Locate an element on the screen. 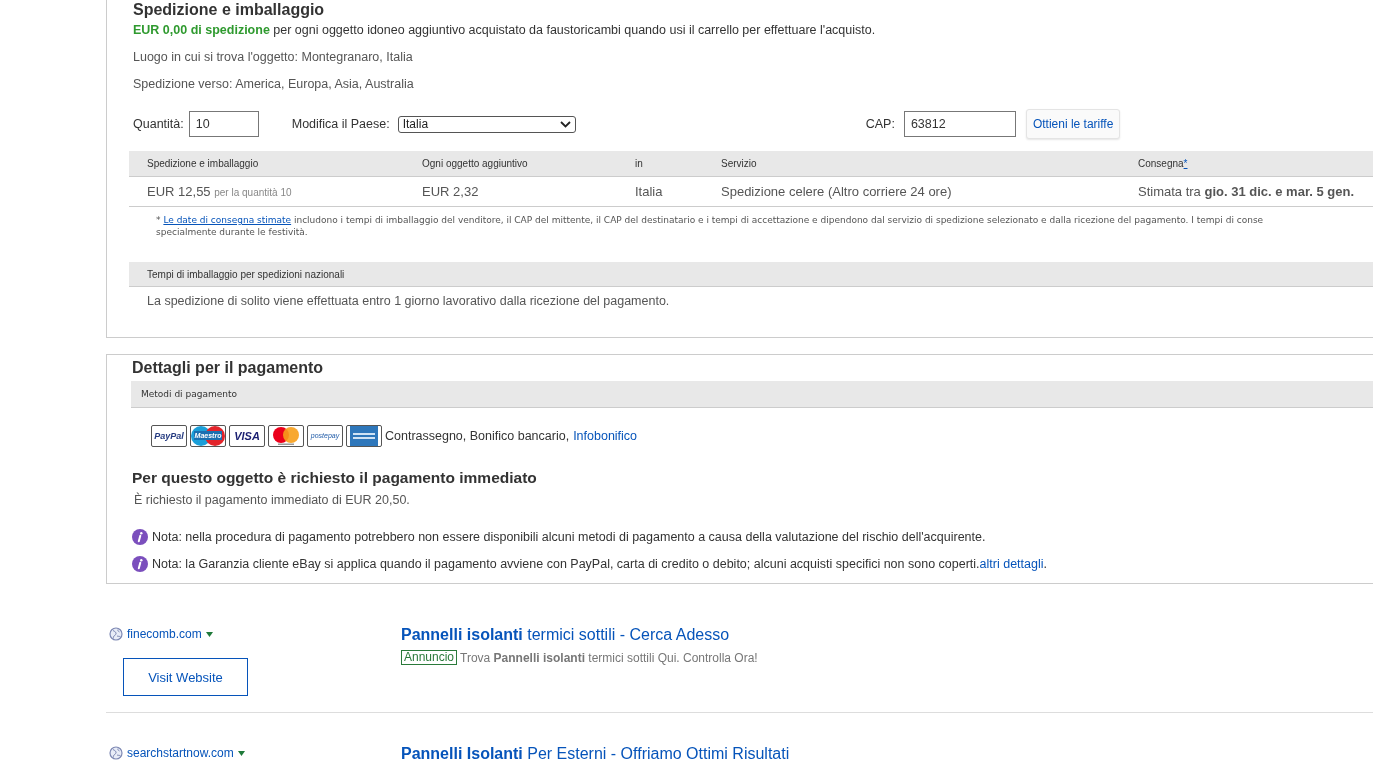 The height and width of the screenshot is (774, 1373). section-title: Spedizione e imballaggio is located at coordinates (229, 10).